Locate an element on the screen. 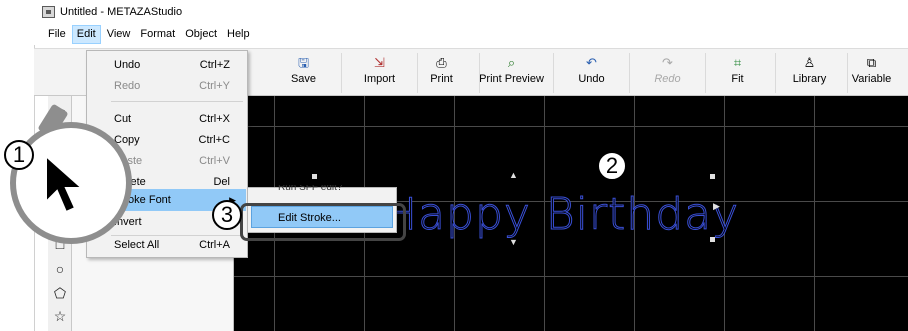 The height and width of the screenshot is (331, 908). menu-item-undo: Undo Ctrl+Z is located at coordinates (167, 65).